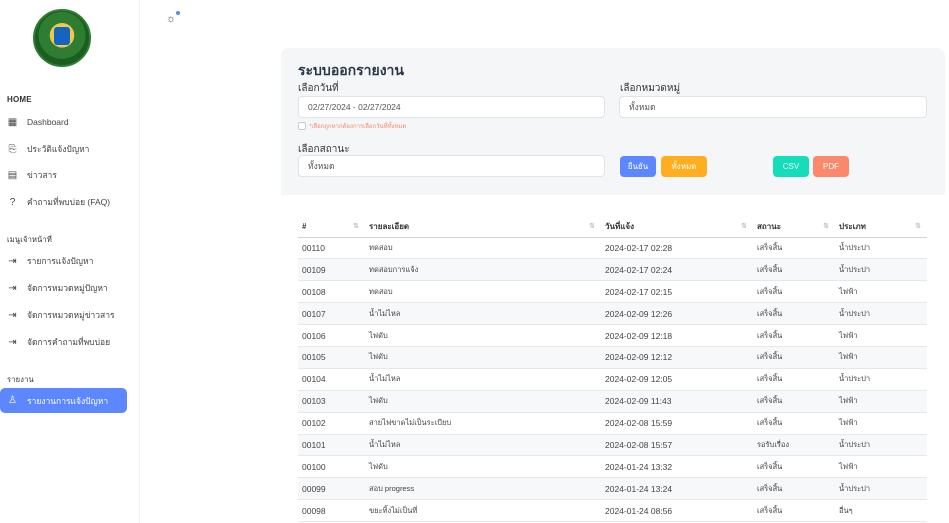 Image resolution: width=949 pixels, height=523 pixels. What do you see at coordinates (58, 149) in the screenshot?
I see `sidebar-item-label: ประวัติแจ้งปัญหา` at bounding box center [58, 149].